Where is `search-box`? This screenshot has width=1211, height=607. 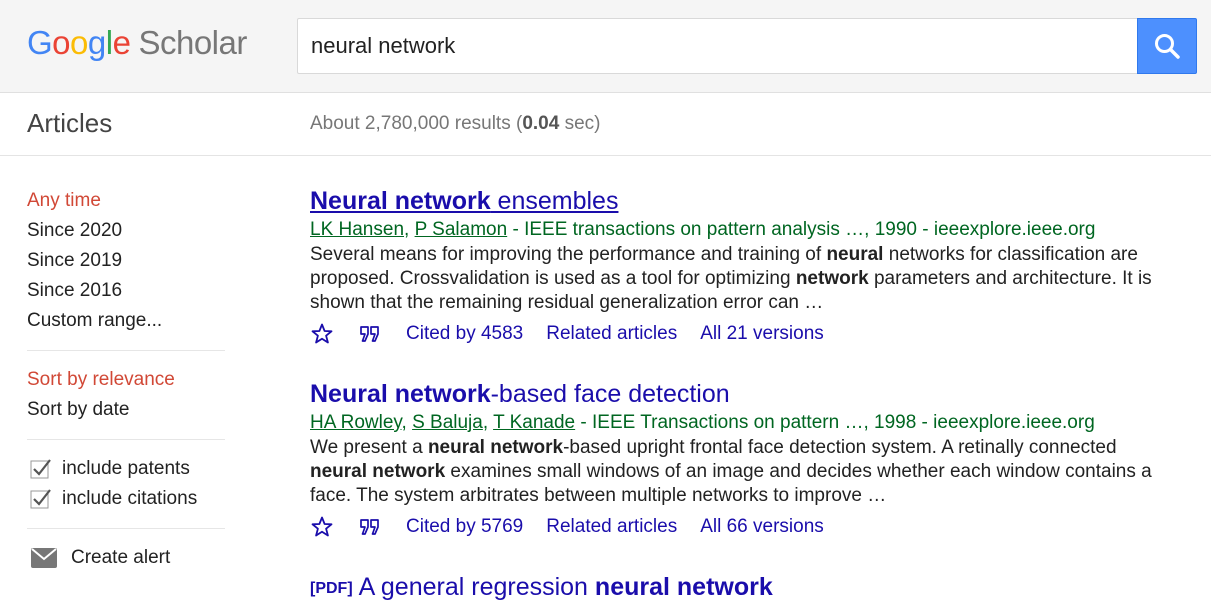 search-box is located at coordinates (718, 46).